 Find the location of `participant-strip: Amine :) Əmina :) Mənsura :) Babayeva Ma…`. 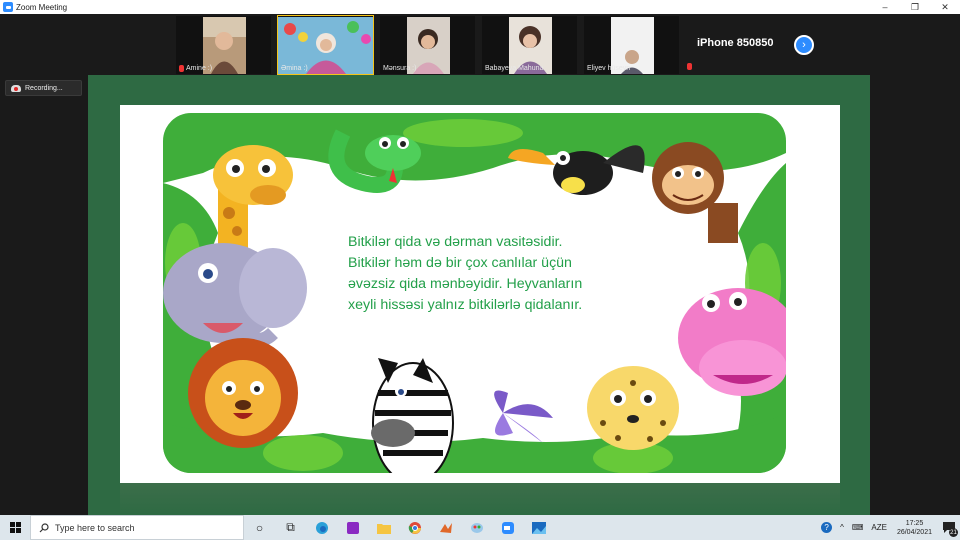

participant-strip: Amine :) Əmina :) Mənsura :) Babayeva Ma… is located at coordinates (480, 45).